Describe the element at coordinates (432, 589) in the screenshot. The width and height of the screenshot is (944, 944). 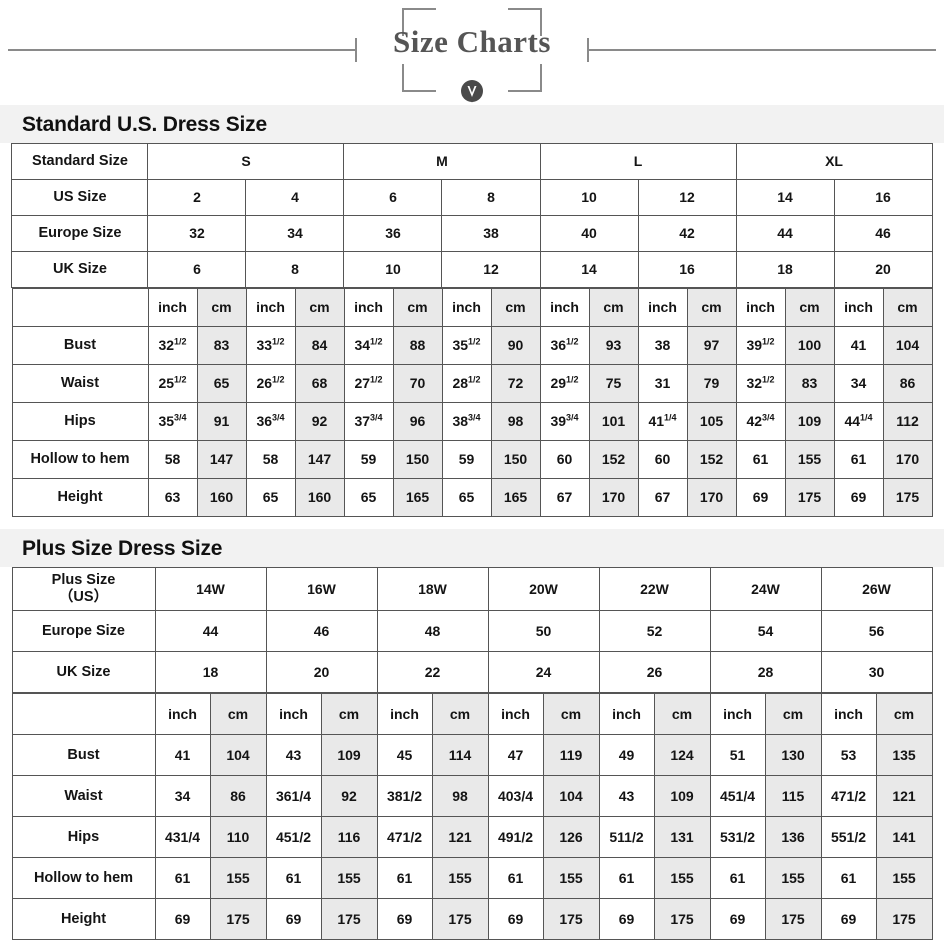
I see `cell-plus-size-3: 18W` at that location.